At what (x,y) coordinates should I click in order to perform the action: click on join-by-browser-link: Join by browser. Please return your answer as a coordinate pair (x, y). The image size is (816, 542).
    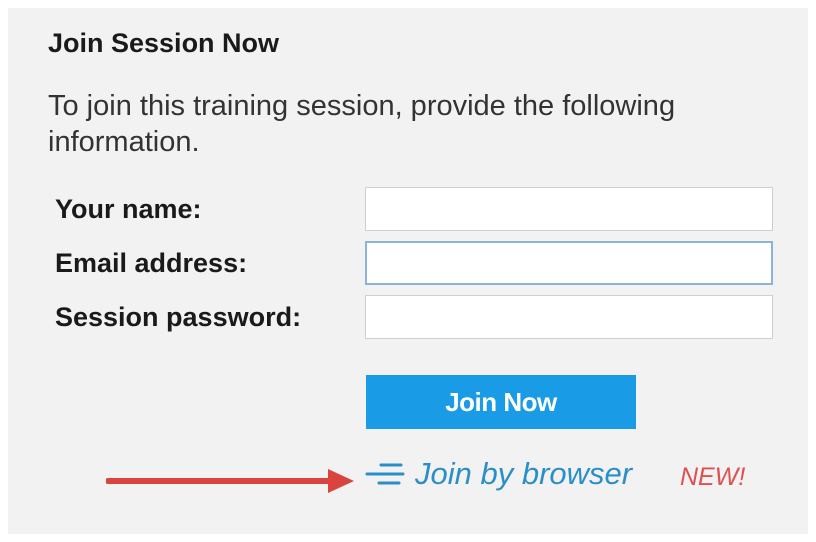
    Looking at the image, I should click on (498, 474).